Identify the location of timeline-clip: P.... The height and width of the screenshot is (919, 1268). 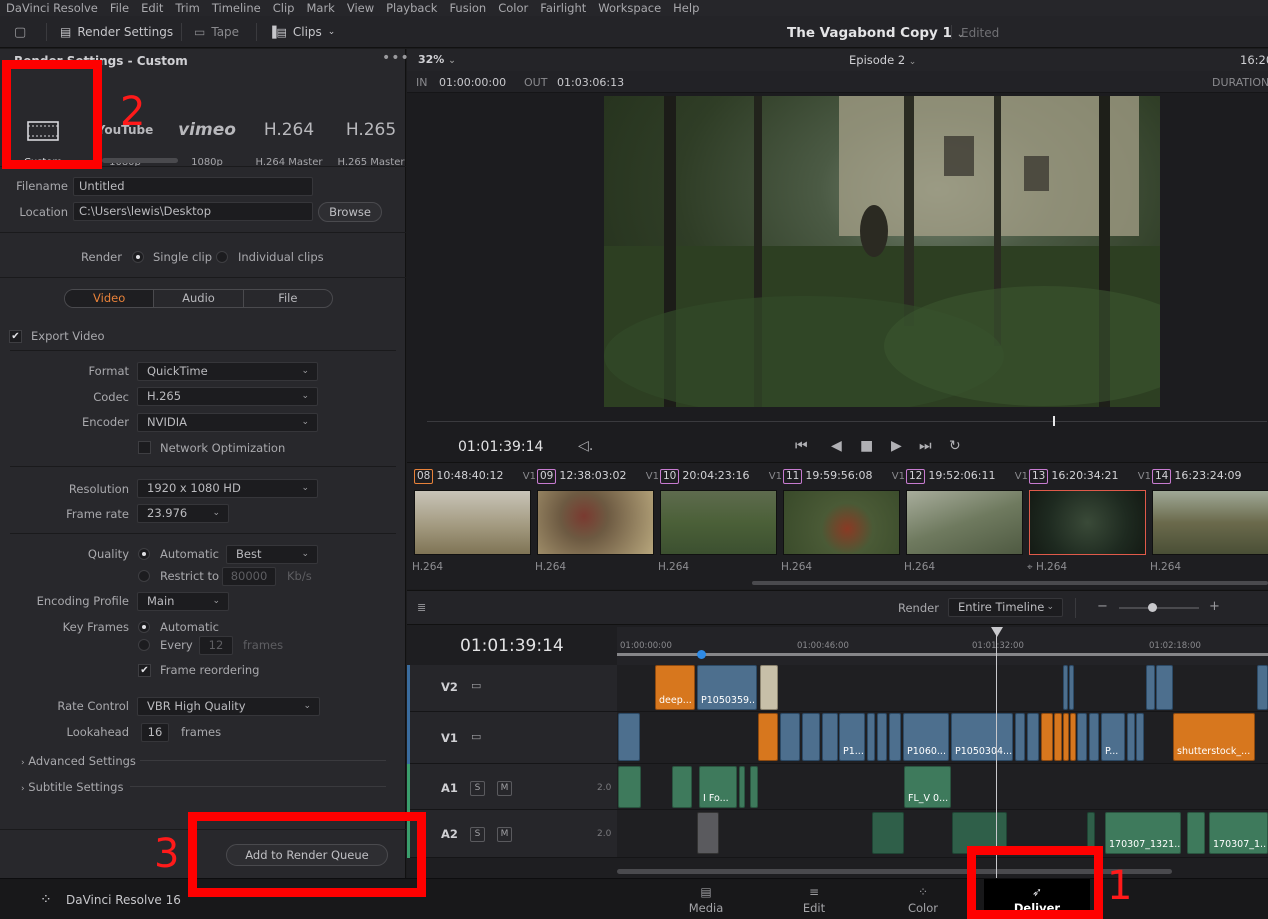
(1113, 737).